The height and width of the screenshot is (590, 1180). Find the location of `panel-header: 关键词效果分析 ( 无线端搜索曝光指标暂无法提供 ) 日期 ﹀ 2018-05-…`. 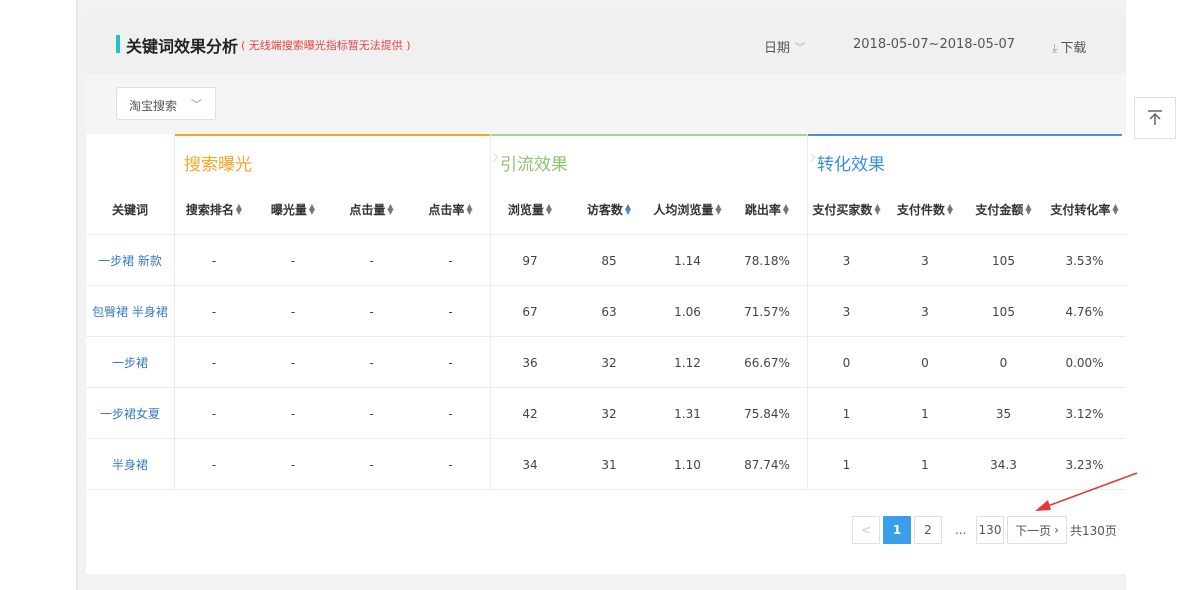

panel-header: 关键词效果分析 ( 无线端搜索曝光指标暂无法提供 ) 日期 ﹀ 2018-05-… is located at coordinates (606, 44).